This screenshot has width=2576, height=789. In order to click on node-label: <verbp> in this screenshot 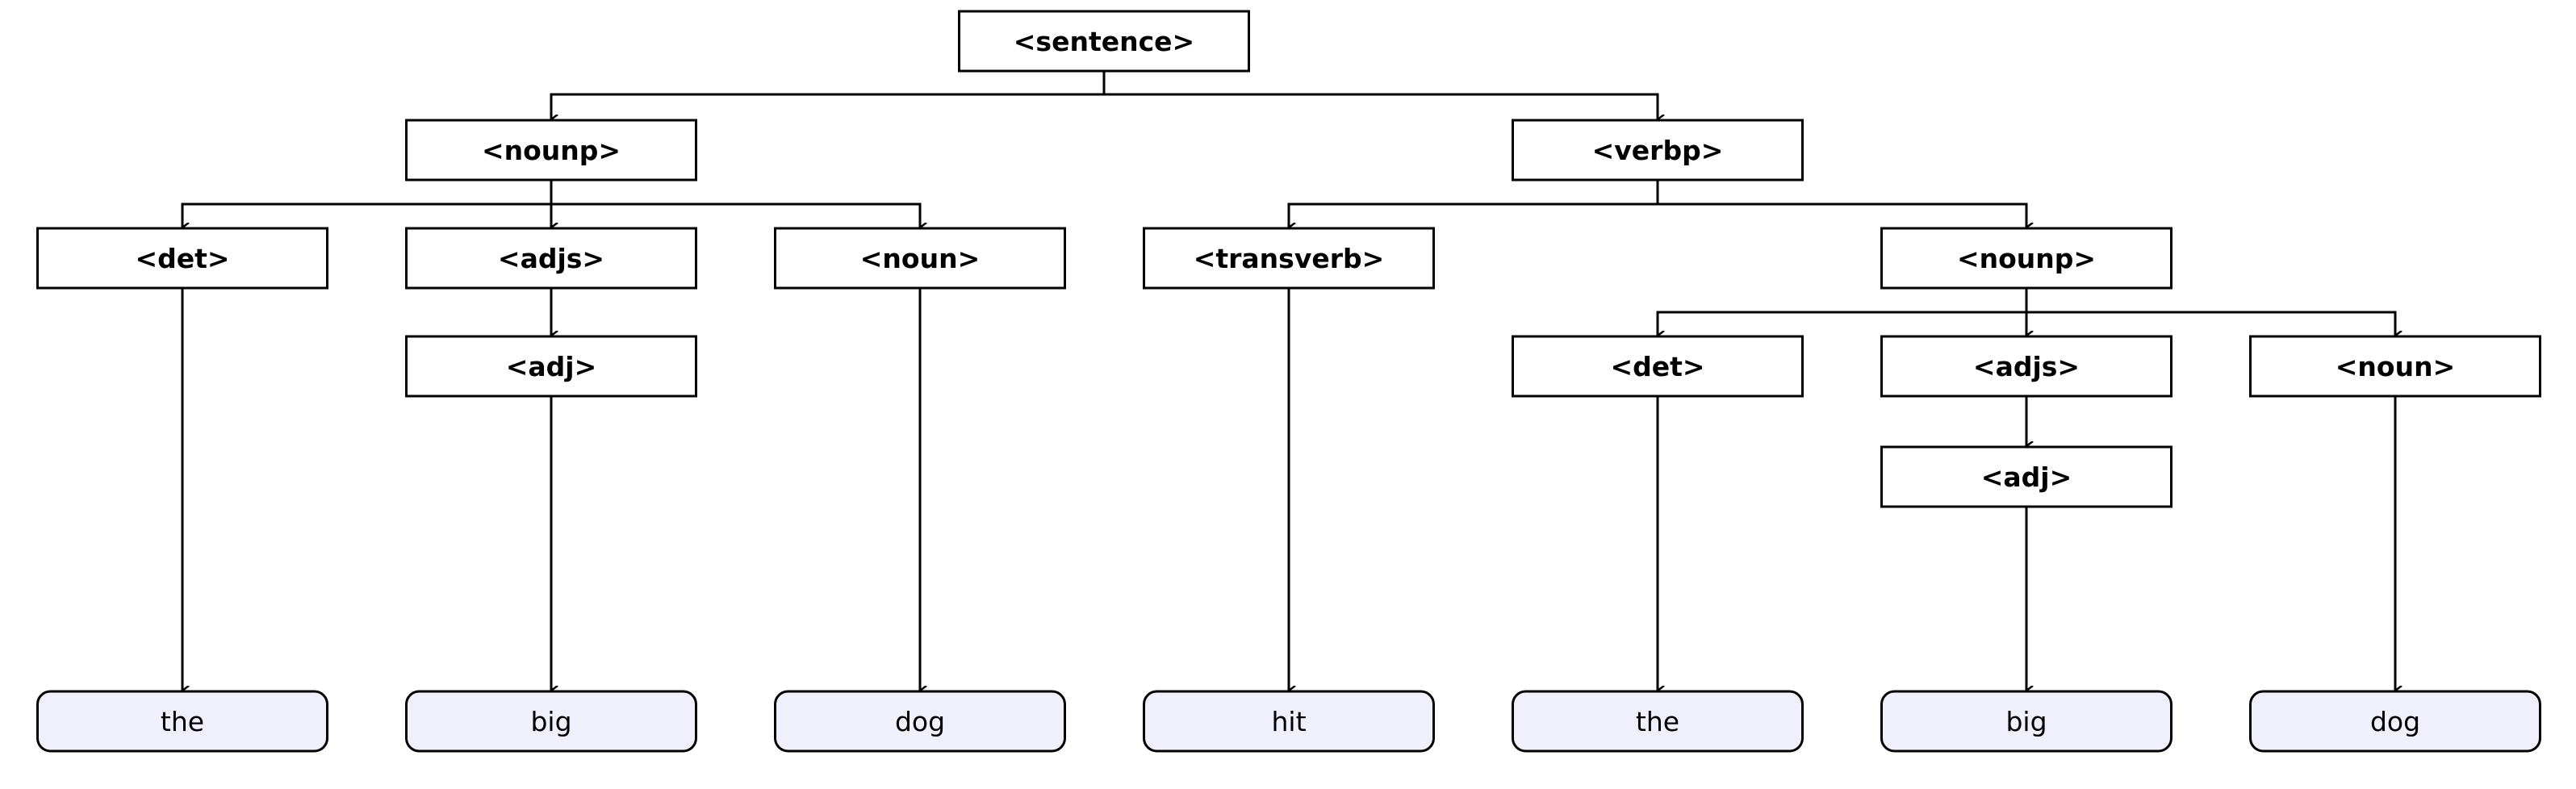, I will do `click(1658, 150)`.